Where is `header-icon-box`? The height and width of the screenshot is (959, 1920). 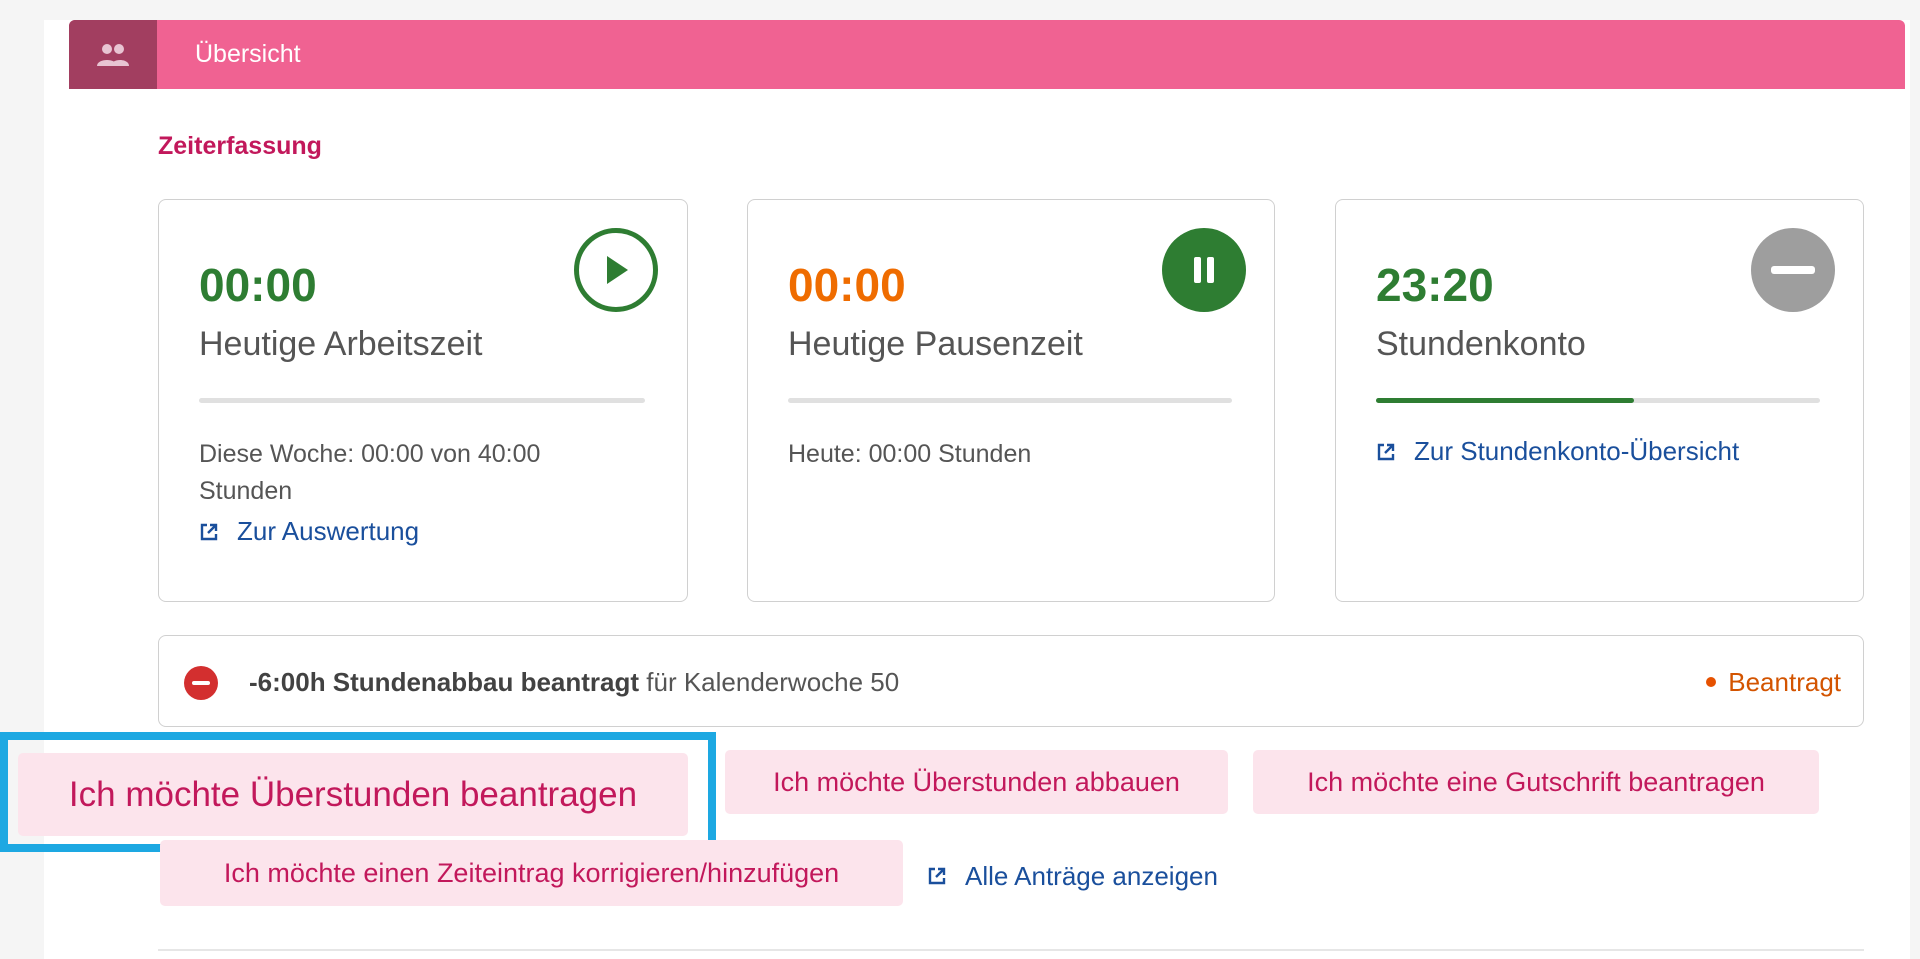
header-icon-box is located at coordinates (113, 54).